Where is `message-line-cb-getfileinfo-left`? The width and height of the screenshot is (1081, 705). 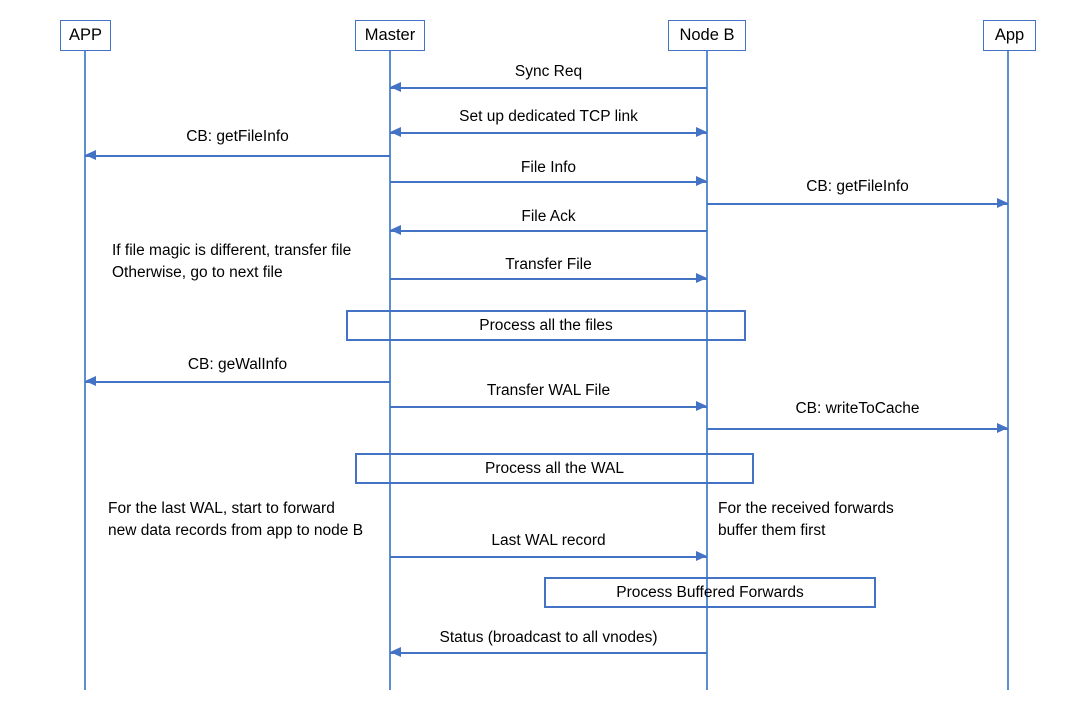 message-line-cb-getfileinfo-left is located at coordinates (237, 156).